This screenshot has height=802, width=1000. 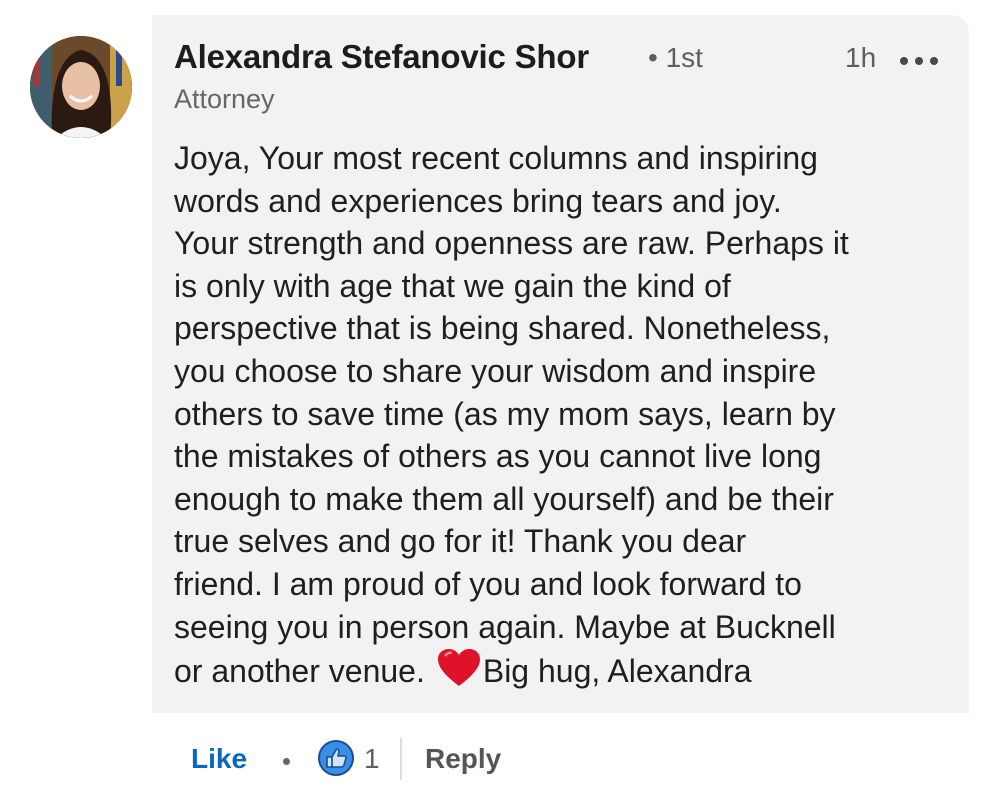 What do you see at coordinates (861, 57) in the screenshot?
I see `comment-timestamp: 1h` at bounding box center [861, 57].